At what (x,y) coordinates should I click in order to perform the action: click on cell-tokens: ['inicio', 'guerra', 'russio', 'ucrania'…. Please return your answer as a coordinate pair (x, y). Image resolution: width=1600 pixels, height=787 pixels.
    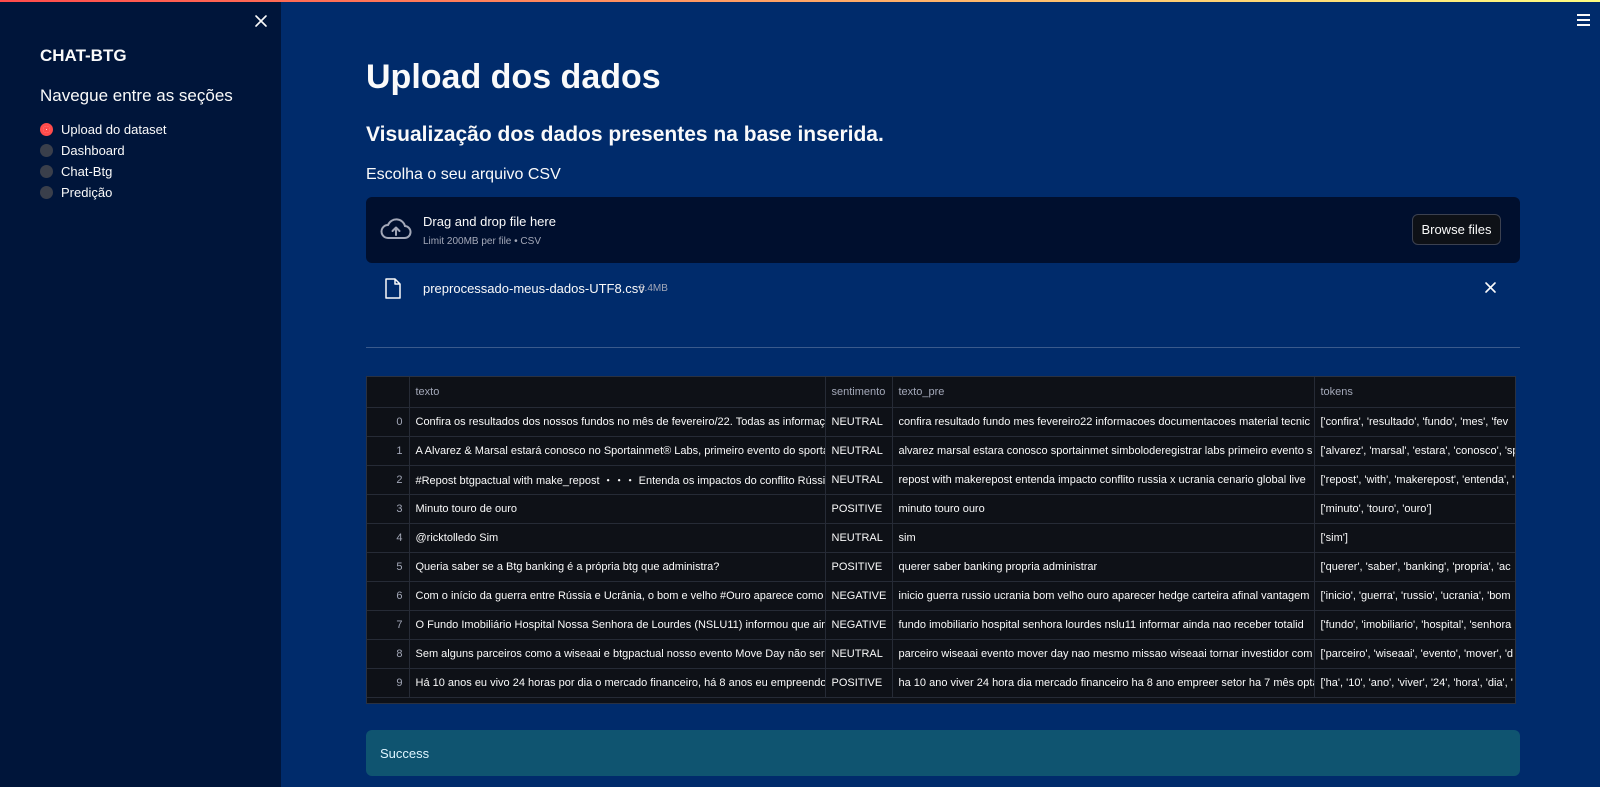
    Looking at the image, I should click on (1414, 596).